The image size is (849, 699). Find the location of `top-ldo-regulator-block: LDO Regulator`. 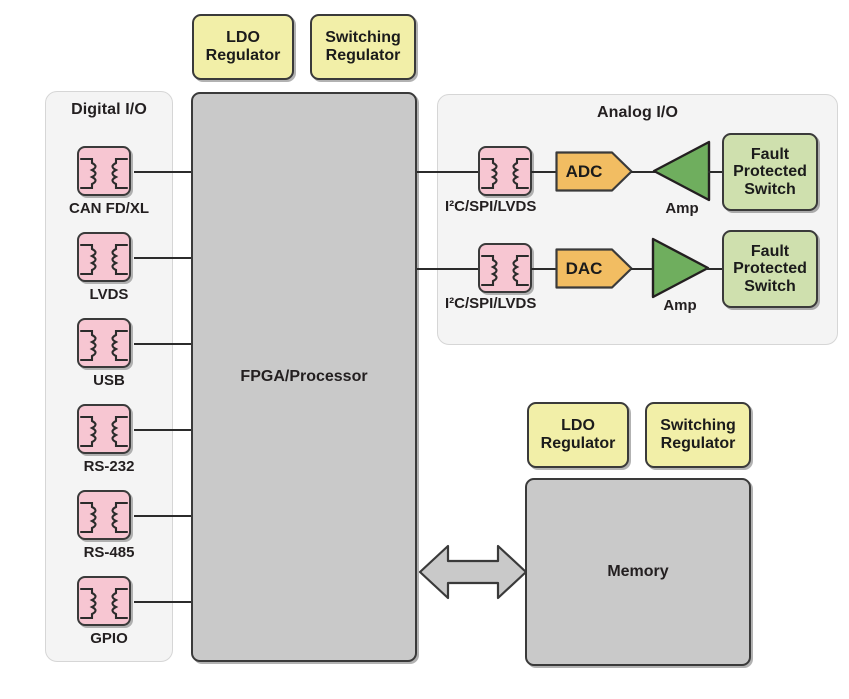

top-ldo-regulator-block: LDO Regulator is located at coordinates (243, 47).